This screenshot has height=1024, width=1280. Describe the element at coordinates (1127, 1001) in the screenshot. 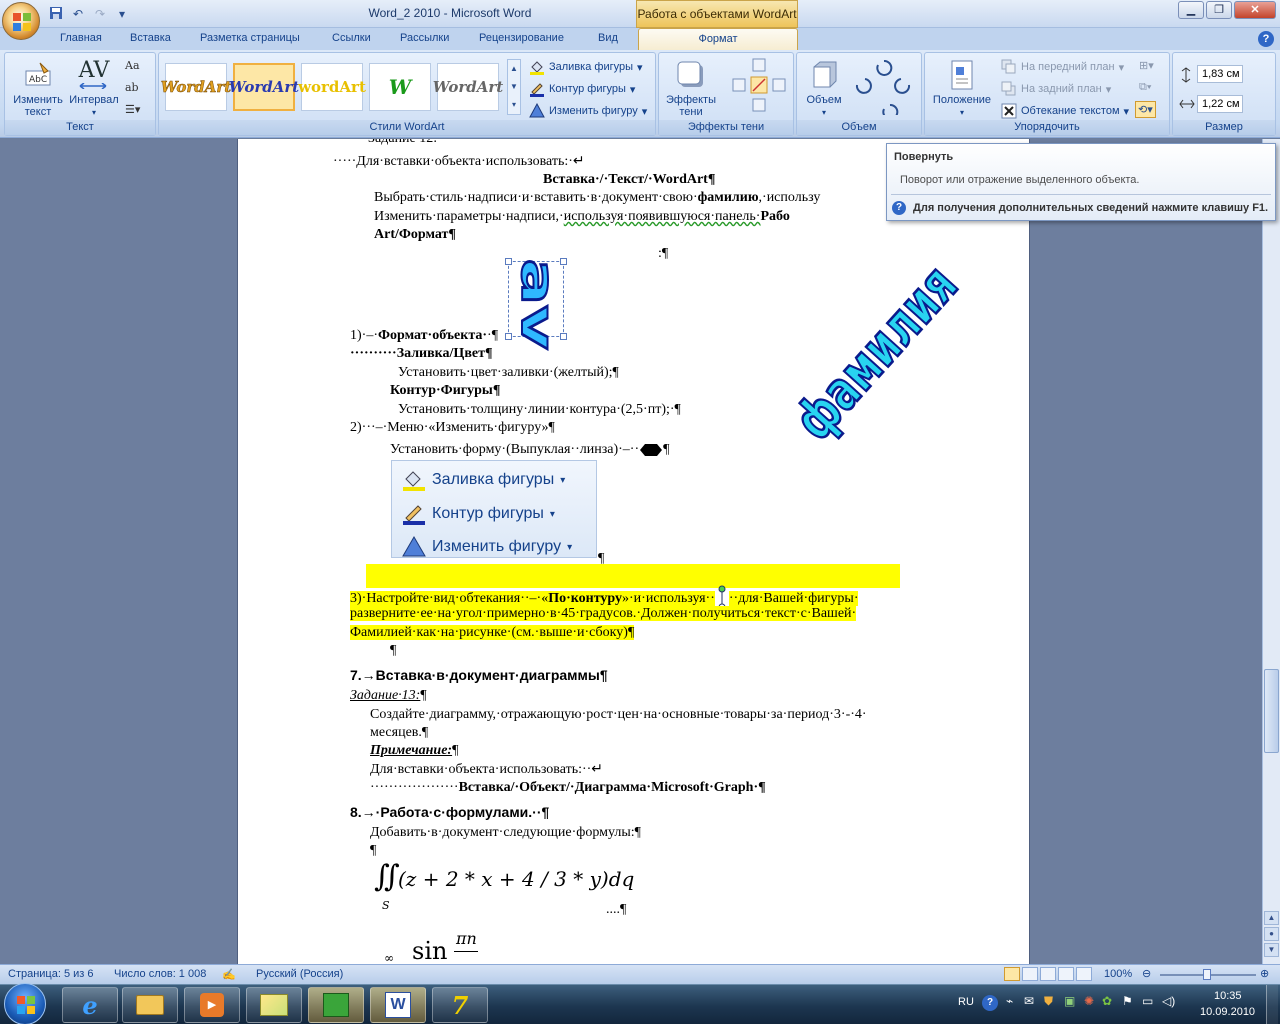

I see `tray-flag-icon: ⚑` at that location.